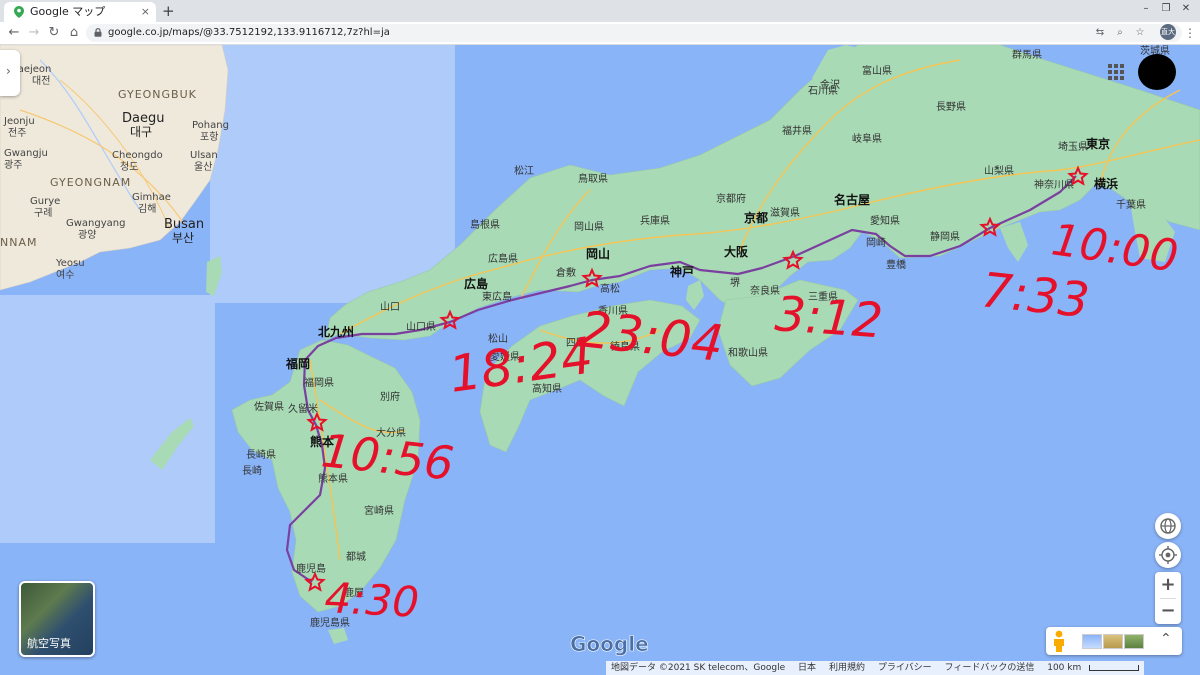  Describe the element at coordinates (847, 668) in the screenshot. I see `terms-link: 利用規約` at that location.